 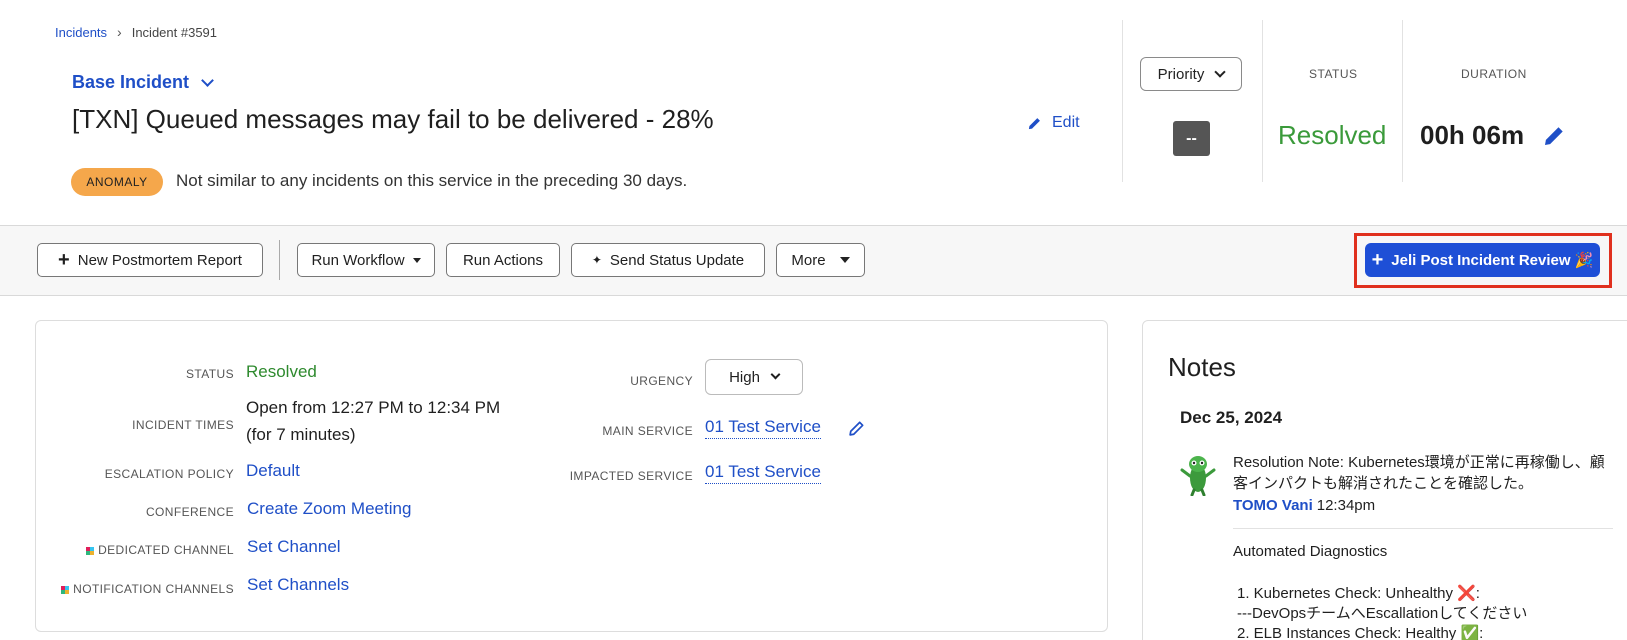 I want to click on conference-label: CONFERENCE, so click(x=189, y=512).